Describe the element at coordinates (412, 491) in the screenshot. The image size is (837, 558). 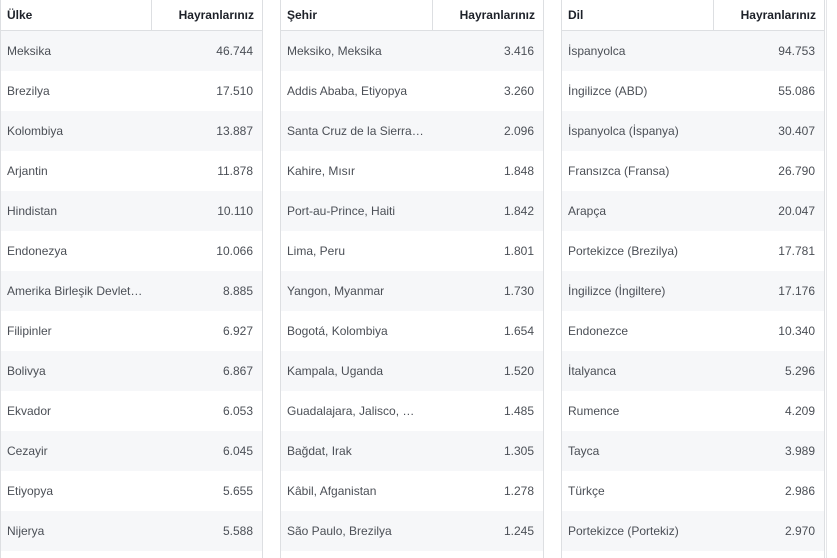
I see `table-row: Kâbil, Afganistan 1.278` at that location.